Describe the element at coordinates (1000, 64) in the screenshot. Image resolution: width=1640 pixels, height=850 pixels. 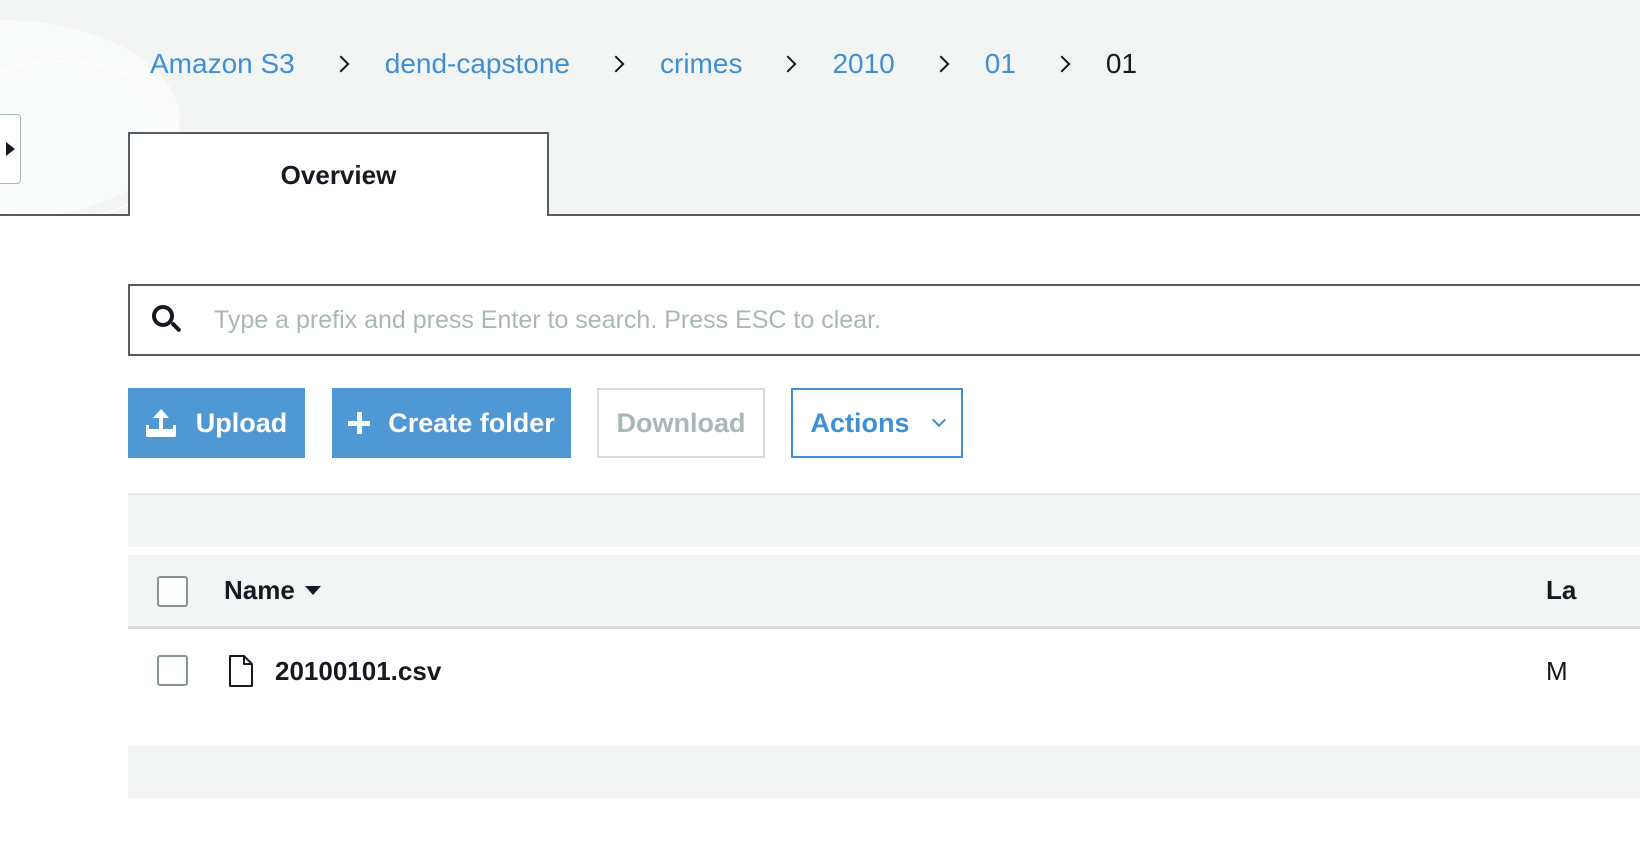
I see `breadcrumb-link-01: 01` at that location.